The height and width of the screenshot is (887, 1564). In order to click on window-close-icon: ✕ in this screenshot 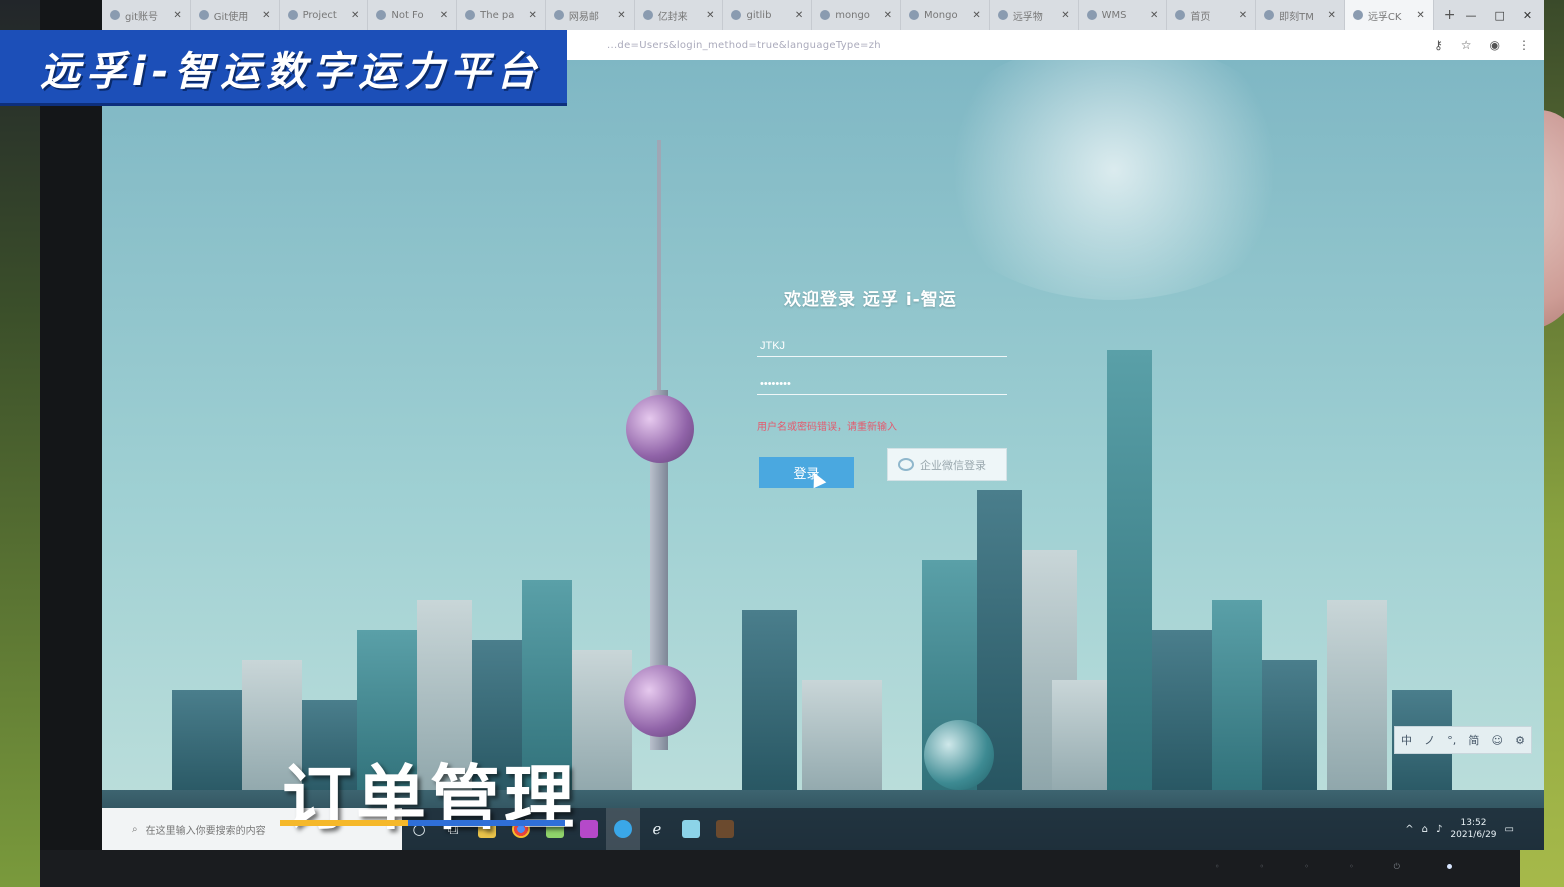, I will do `click(1527, 15)`.